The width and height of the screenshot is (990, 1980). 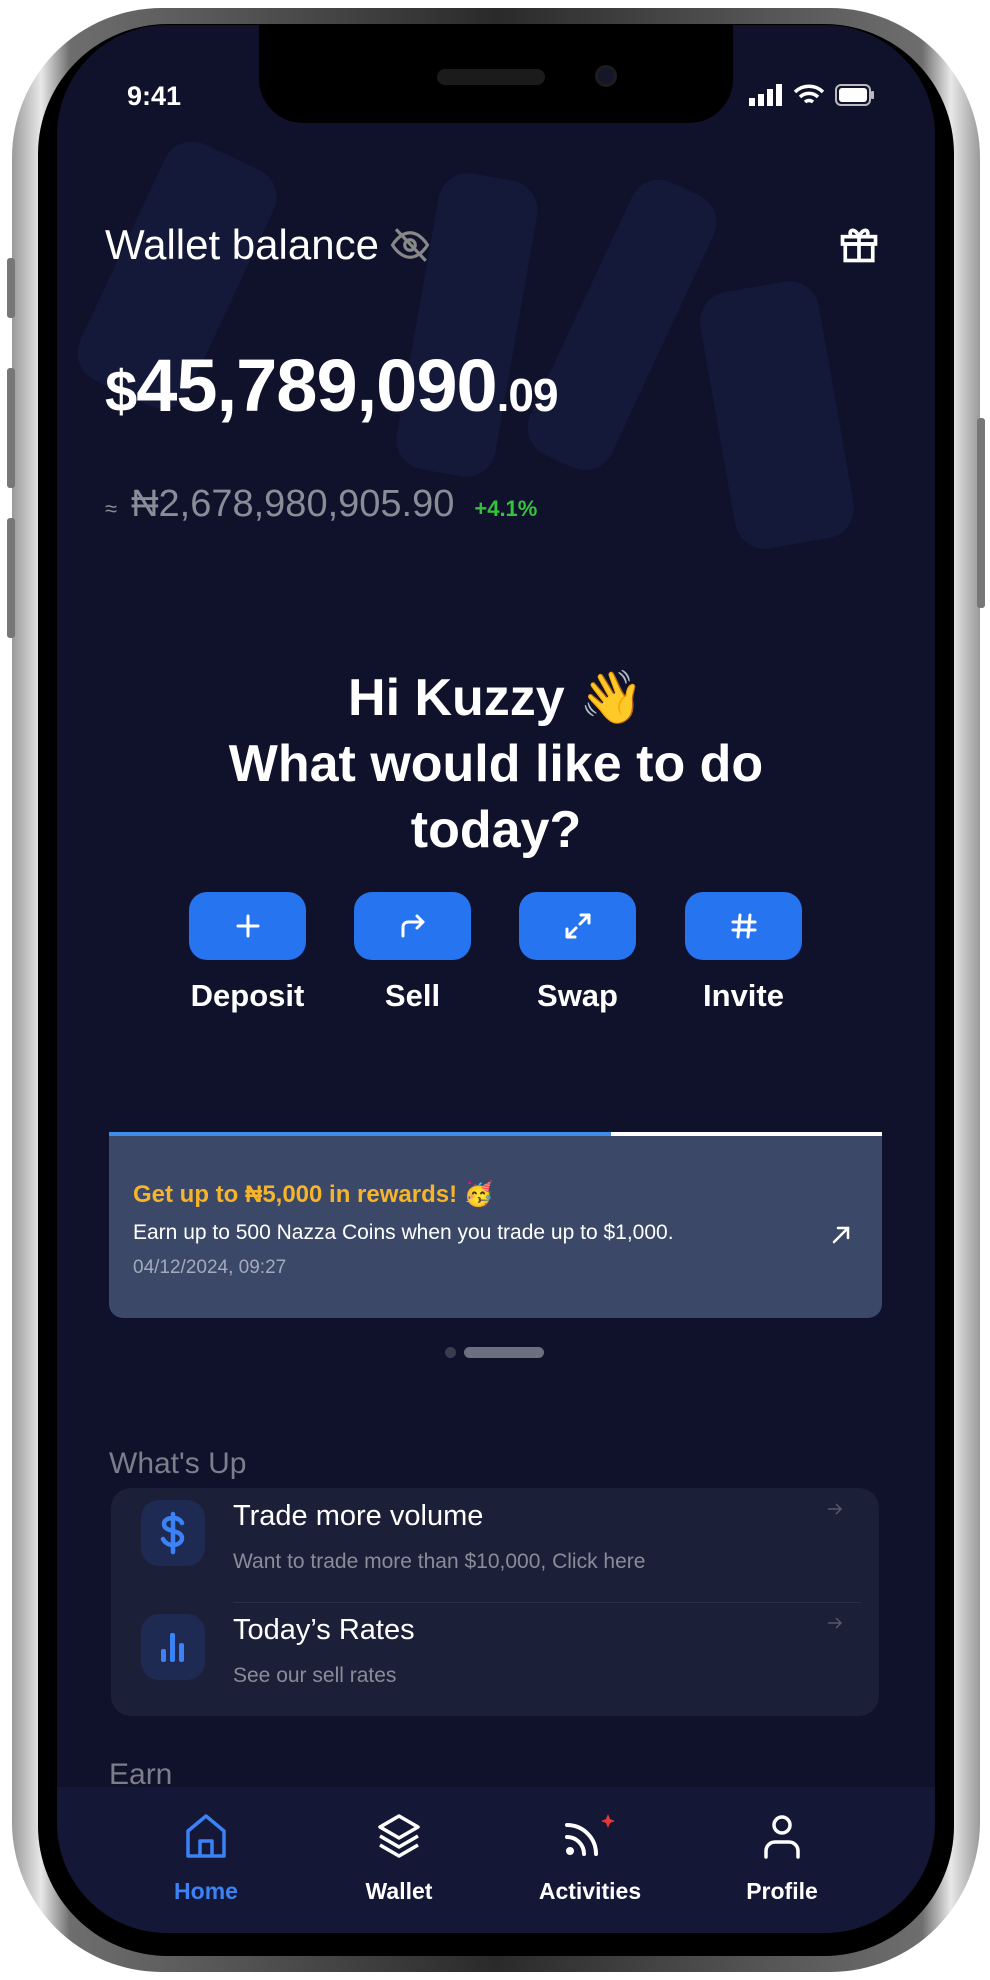 I want to click on banner-timestamp: 04/12/2024, 09:27, so click(x=210, y=1267).